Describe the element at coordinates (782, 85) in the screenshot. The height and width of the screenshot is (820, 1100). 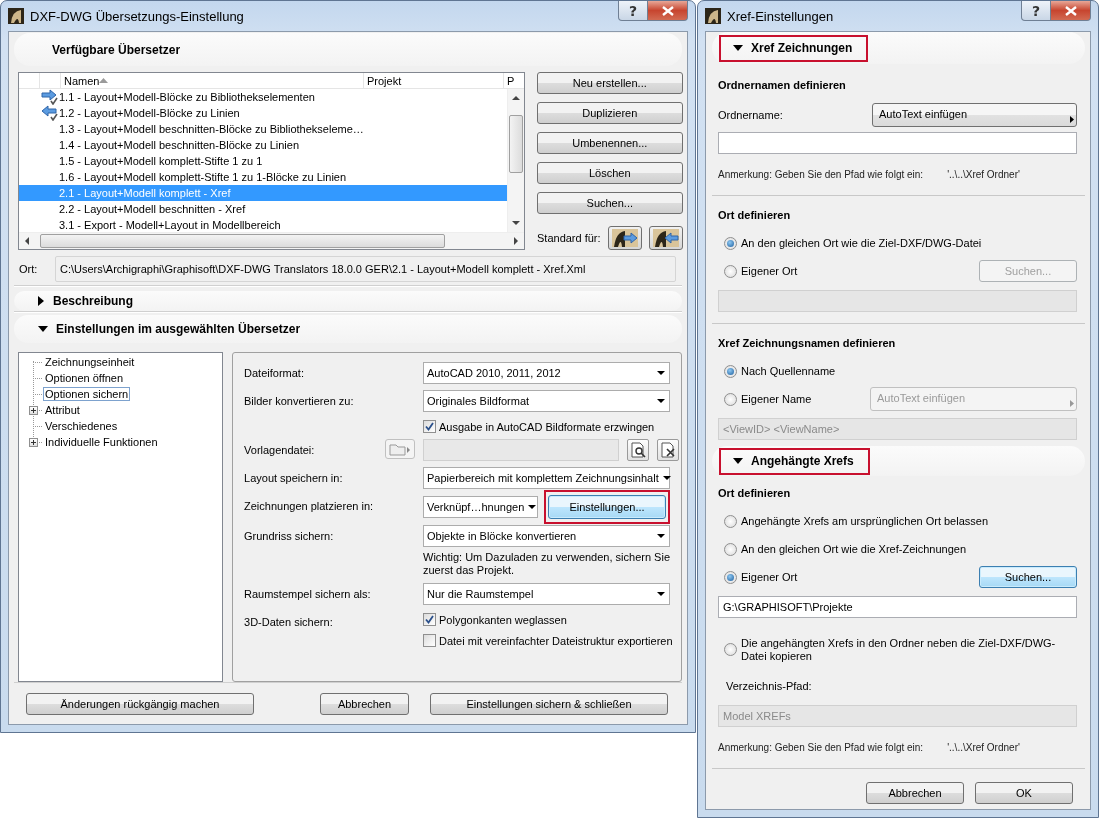
I see `group-heading: Ordnernamen definieren` at that location.